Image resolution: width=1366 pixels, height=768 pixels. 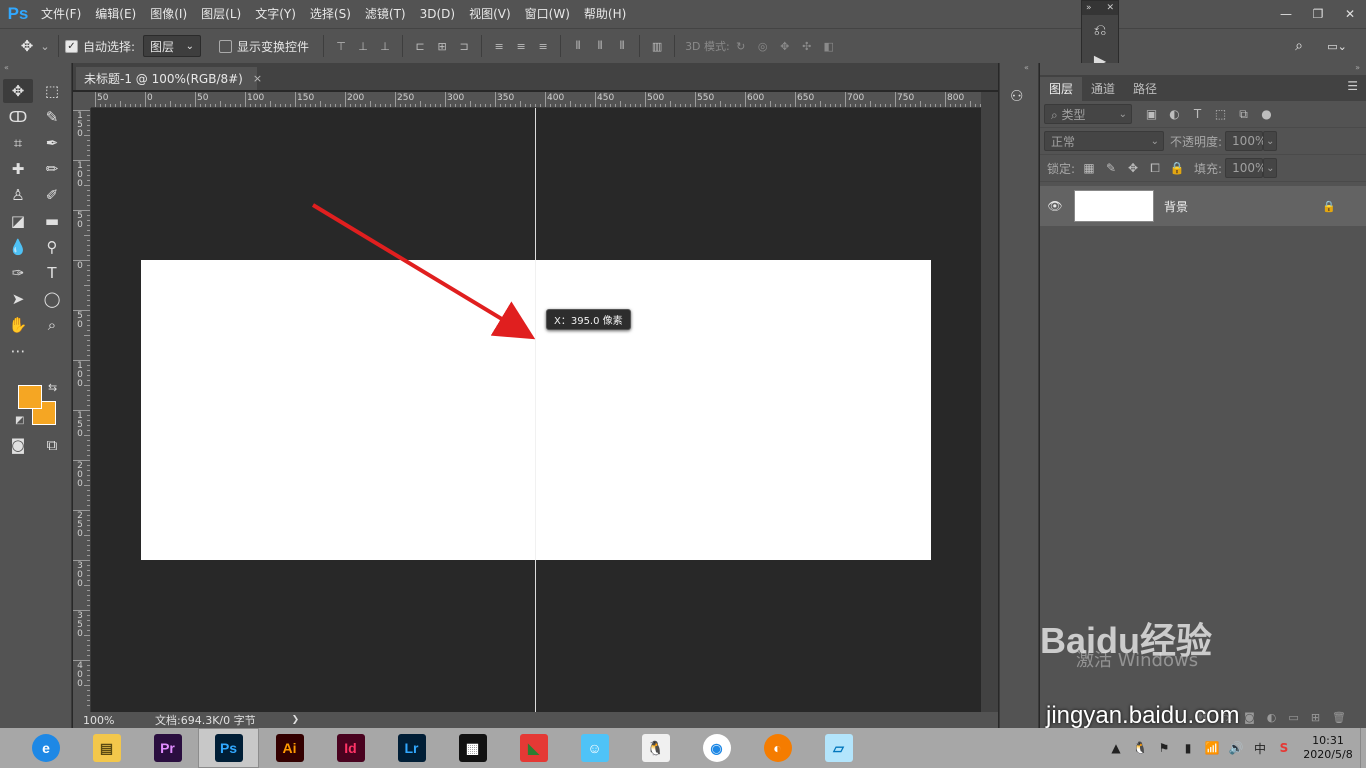 I want to click on distribute-vcenter-icon: ≡, so click(x=521, y=46).